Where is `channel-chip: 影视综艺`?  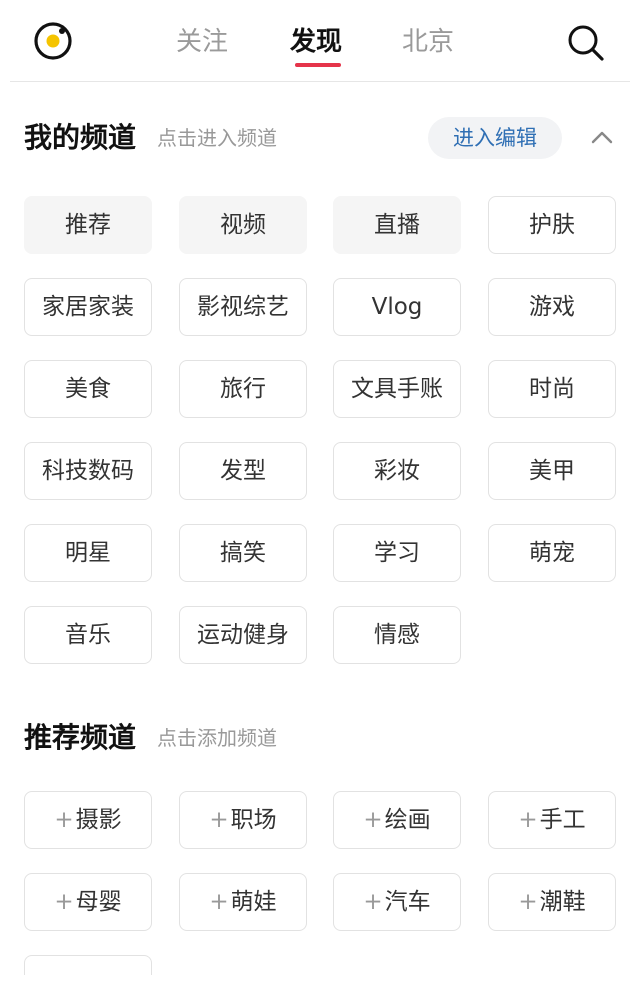
channel-chip: 影视综艺 is located at coordinates (243, 307).